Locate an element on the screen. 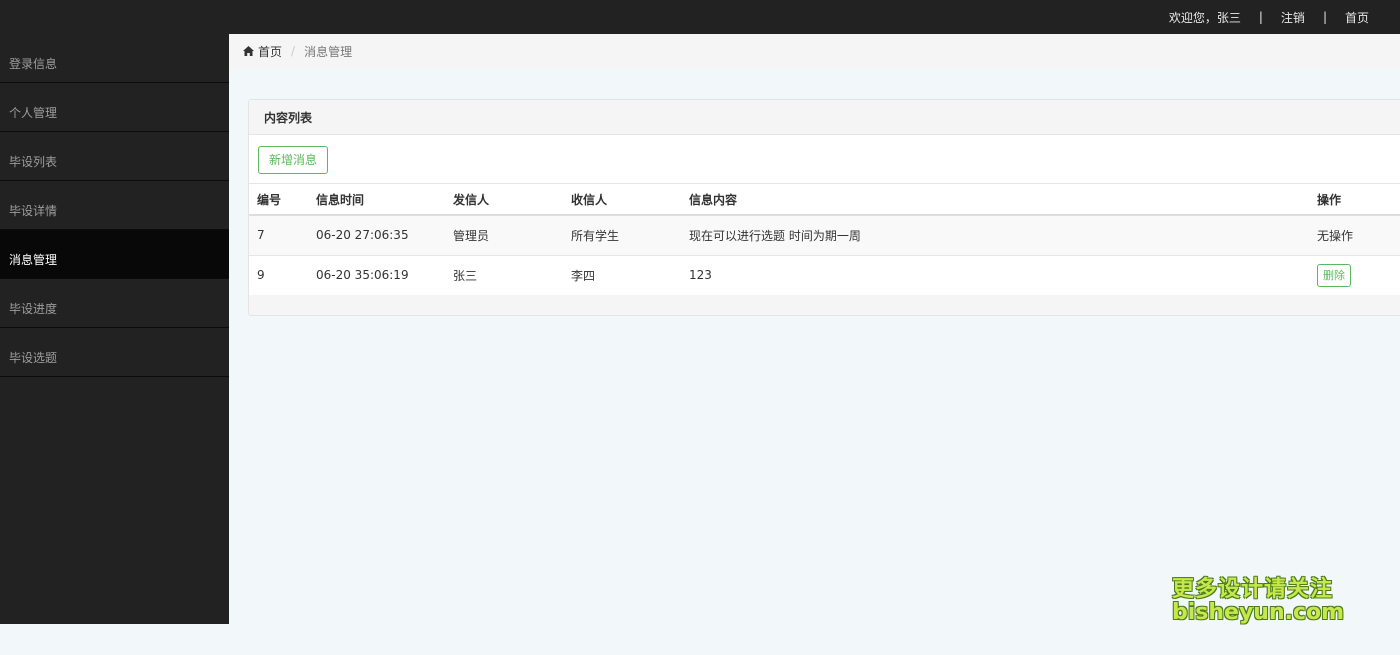 This screenshot has width=1400, height=655. sidebar-item-project-list: 毕设列表 is located at coordinates (114, 156).